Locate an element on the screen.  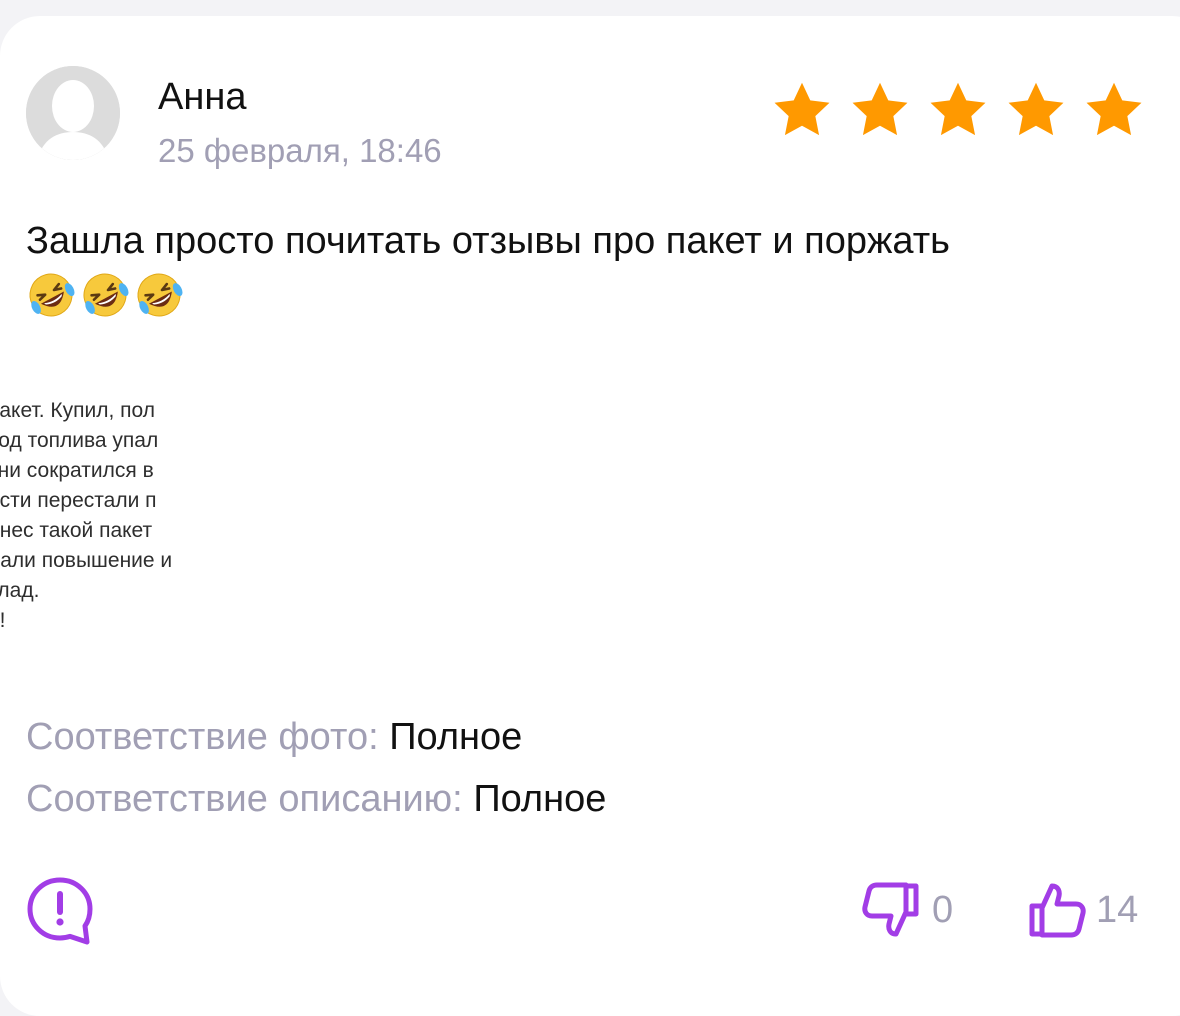
rating-stars is located at coordinates (958, 110).